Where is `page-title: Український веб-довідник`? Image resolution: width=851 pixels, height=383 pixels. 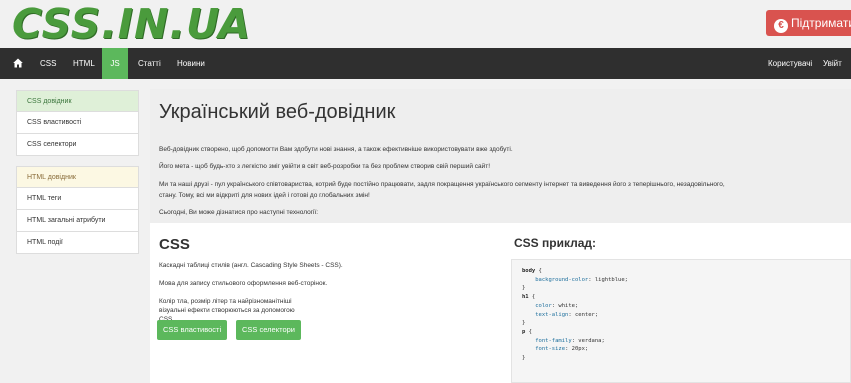
page-title: Український веб-довідник is located at coordinates (277, 112).